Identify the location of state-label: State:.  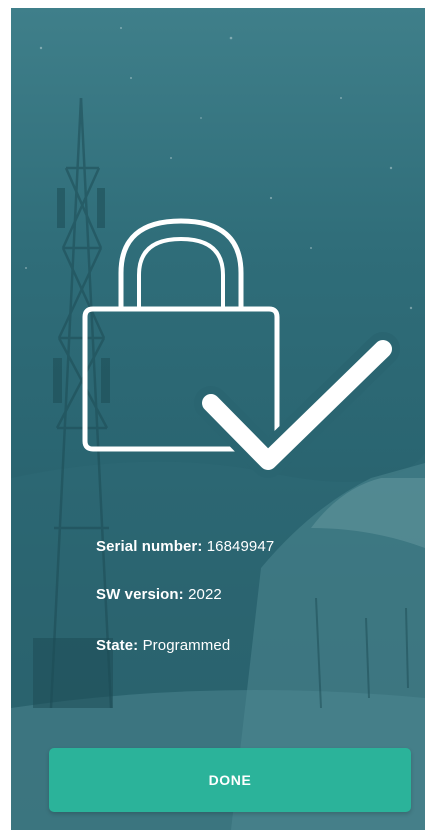
(117, 645).